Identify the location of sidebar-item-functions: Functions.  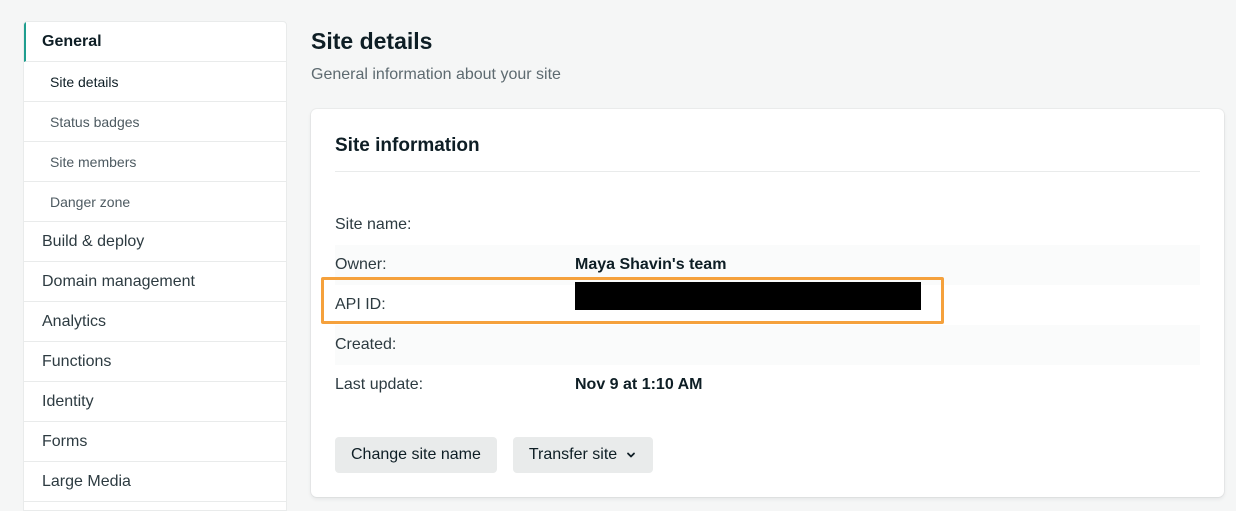
(155, 362).